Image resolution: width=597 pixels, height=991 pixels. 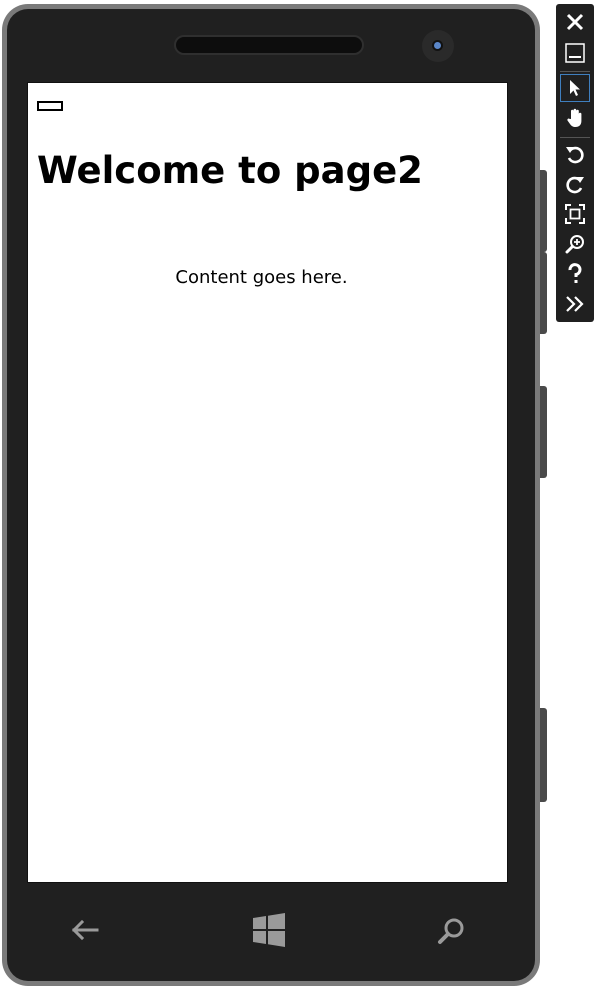 I want to click on back-button-placeholder, so click(x=50, y=106).